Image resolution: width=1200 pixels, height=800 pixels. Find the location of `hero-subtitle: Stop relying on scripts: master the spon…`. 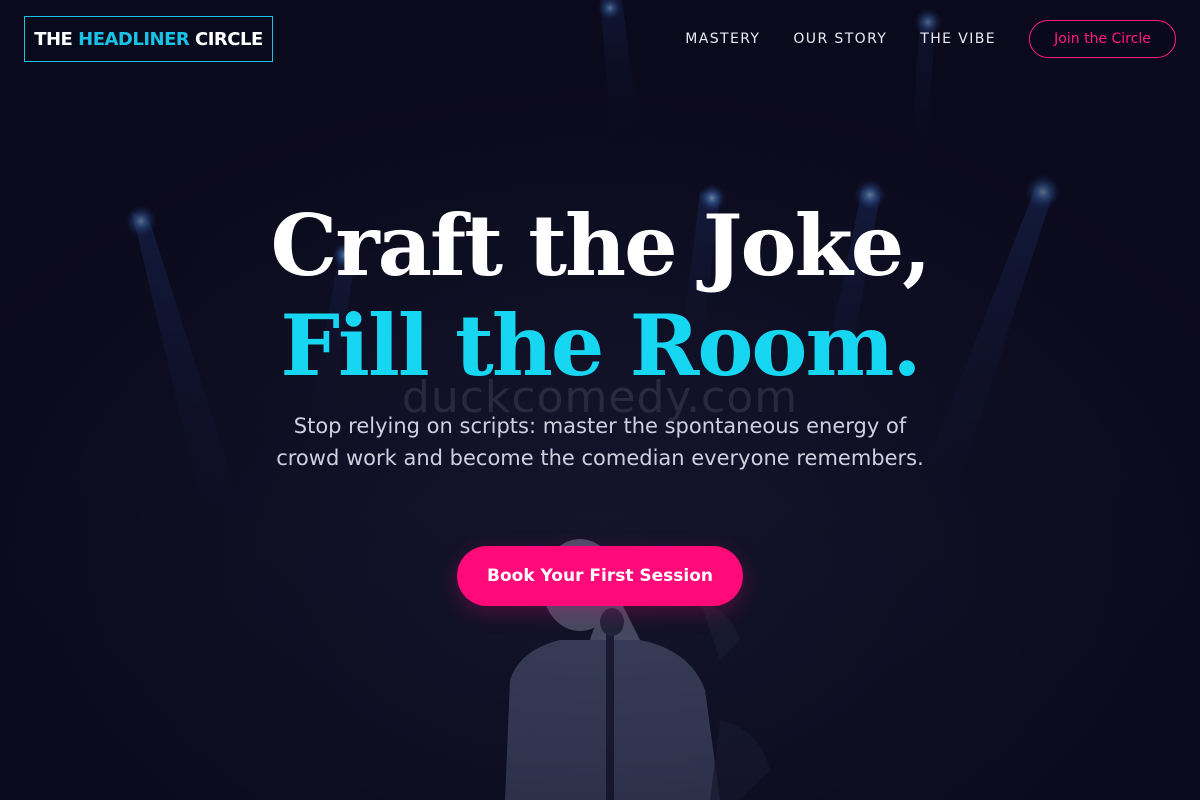

hero-subtitle: Stop relying on scripts: master the spon… is located at coordinates (600, 442).